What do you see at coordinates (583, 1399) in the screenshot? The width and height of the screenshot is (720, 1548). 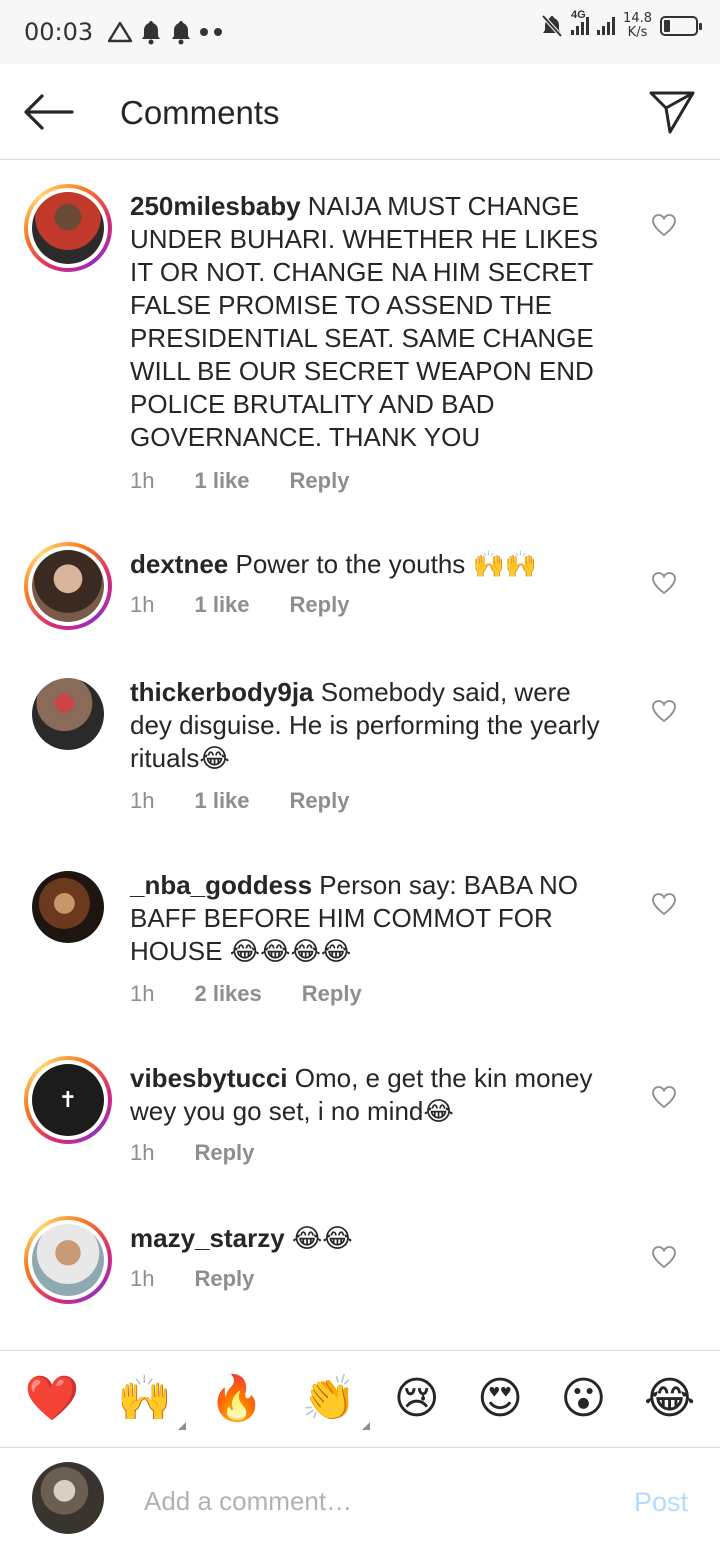 I see `open-mouth-emoji-button: 😮` at bounding box center [583, 1399].